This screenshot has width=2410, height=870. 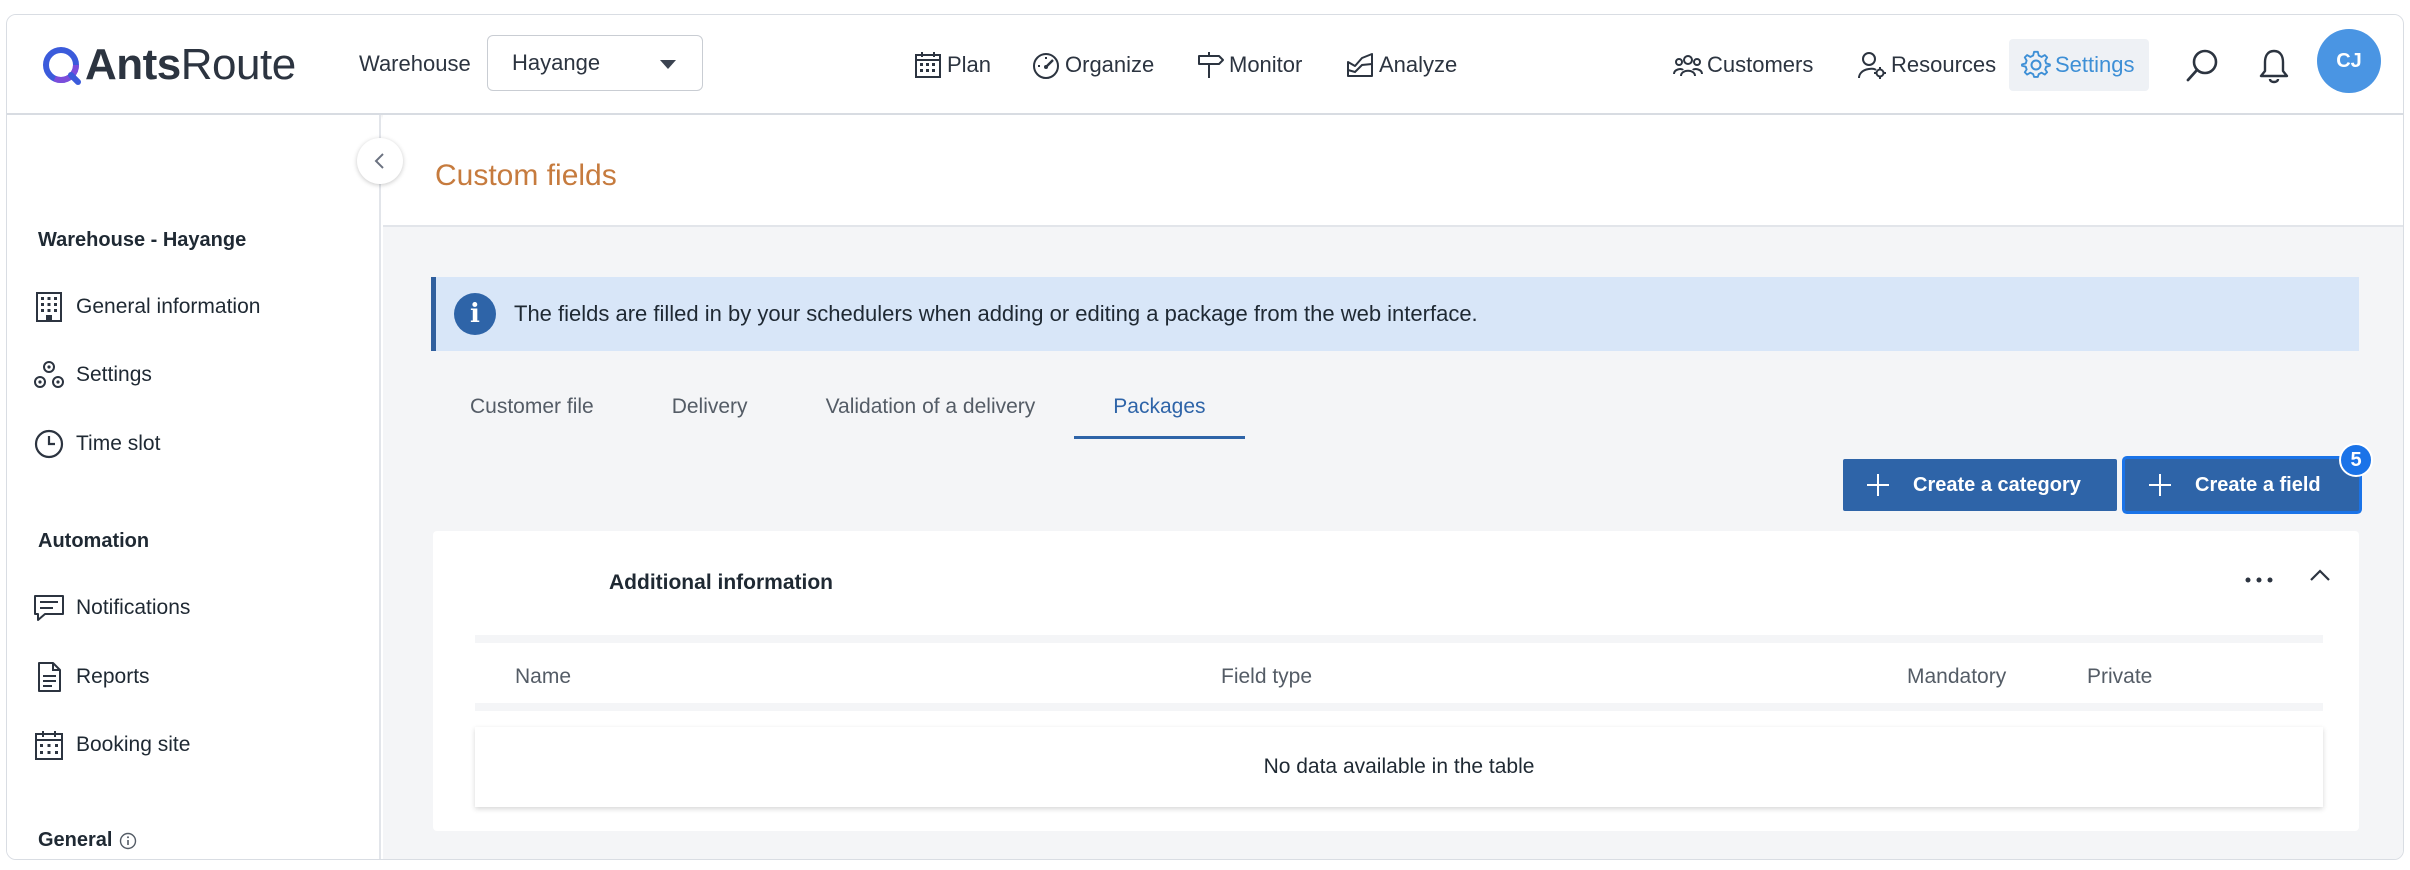 I want to click on users-group-icon, so click(x=1688, y=66).